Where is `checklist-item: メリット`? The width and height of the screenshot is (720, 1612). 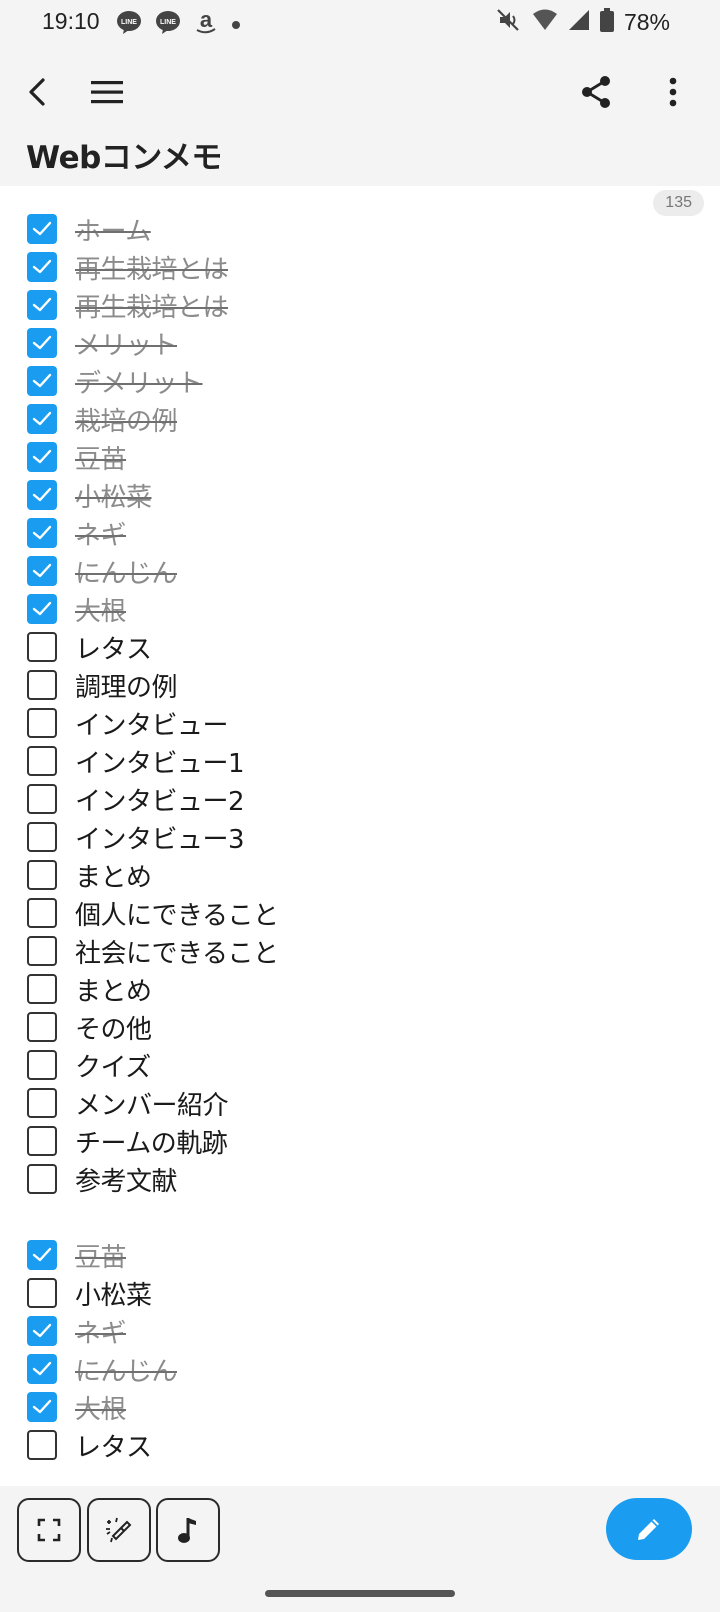
checklist-item: メリット is located at coordinates (360, 343).